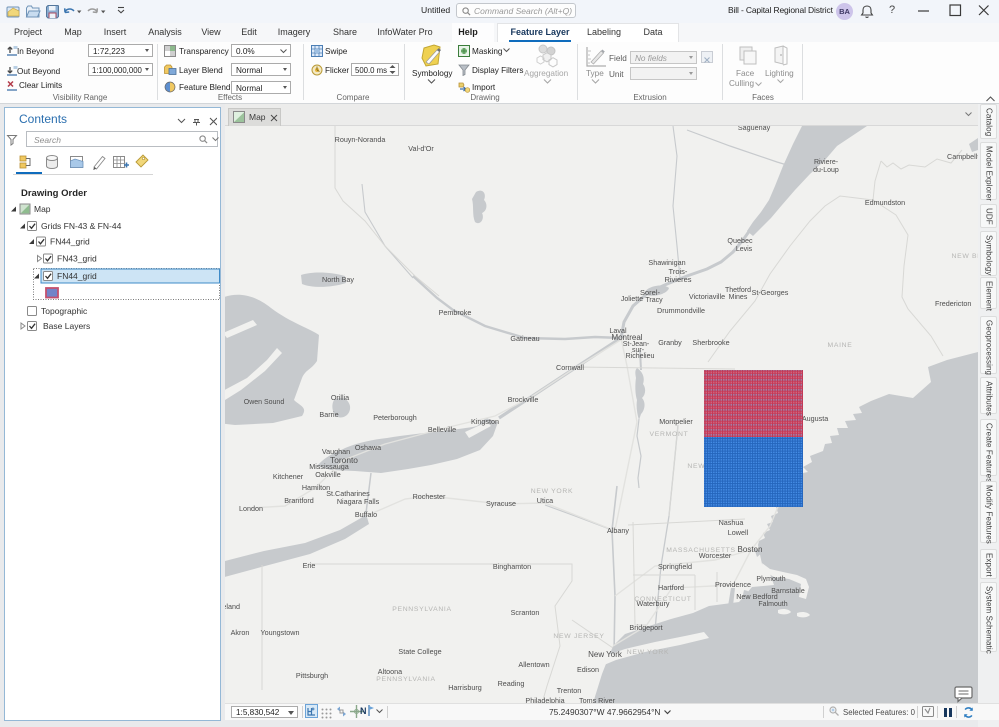 The width and height of the screenshot is (999, 727). Describe the element at coordinates (232, 606) in the screenshot. I see `svg-text: Cleveland` at that location.